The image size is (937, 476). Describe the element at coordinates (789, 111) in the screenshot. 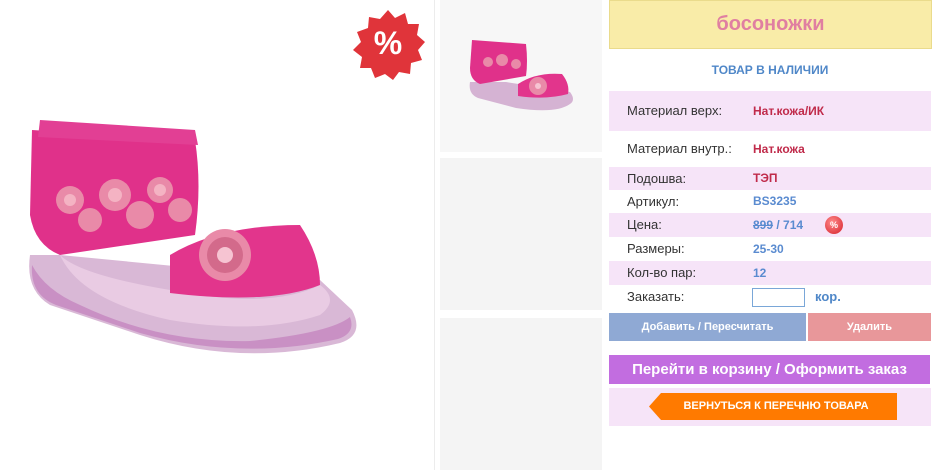

I see `detail-value: Нат.кожа/ИК` at that location.